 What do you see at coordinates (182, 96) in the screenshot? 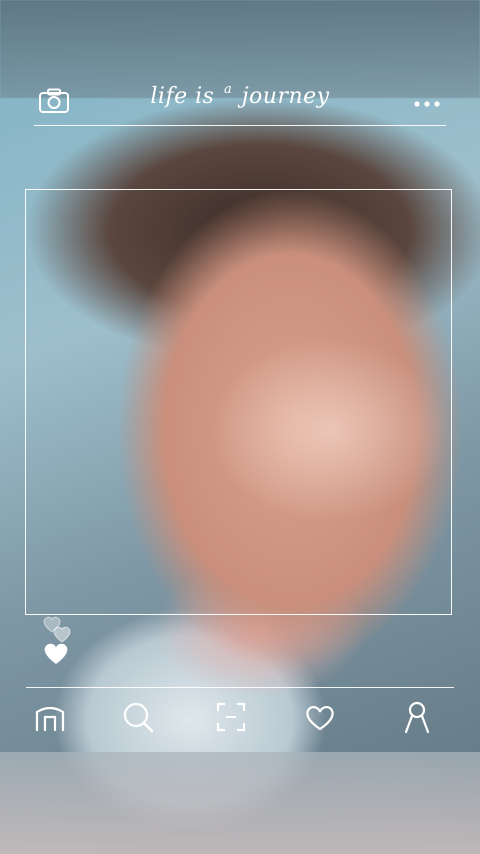
I see `title-prefix: life is` at bounding box center [182, 96].